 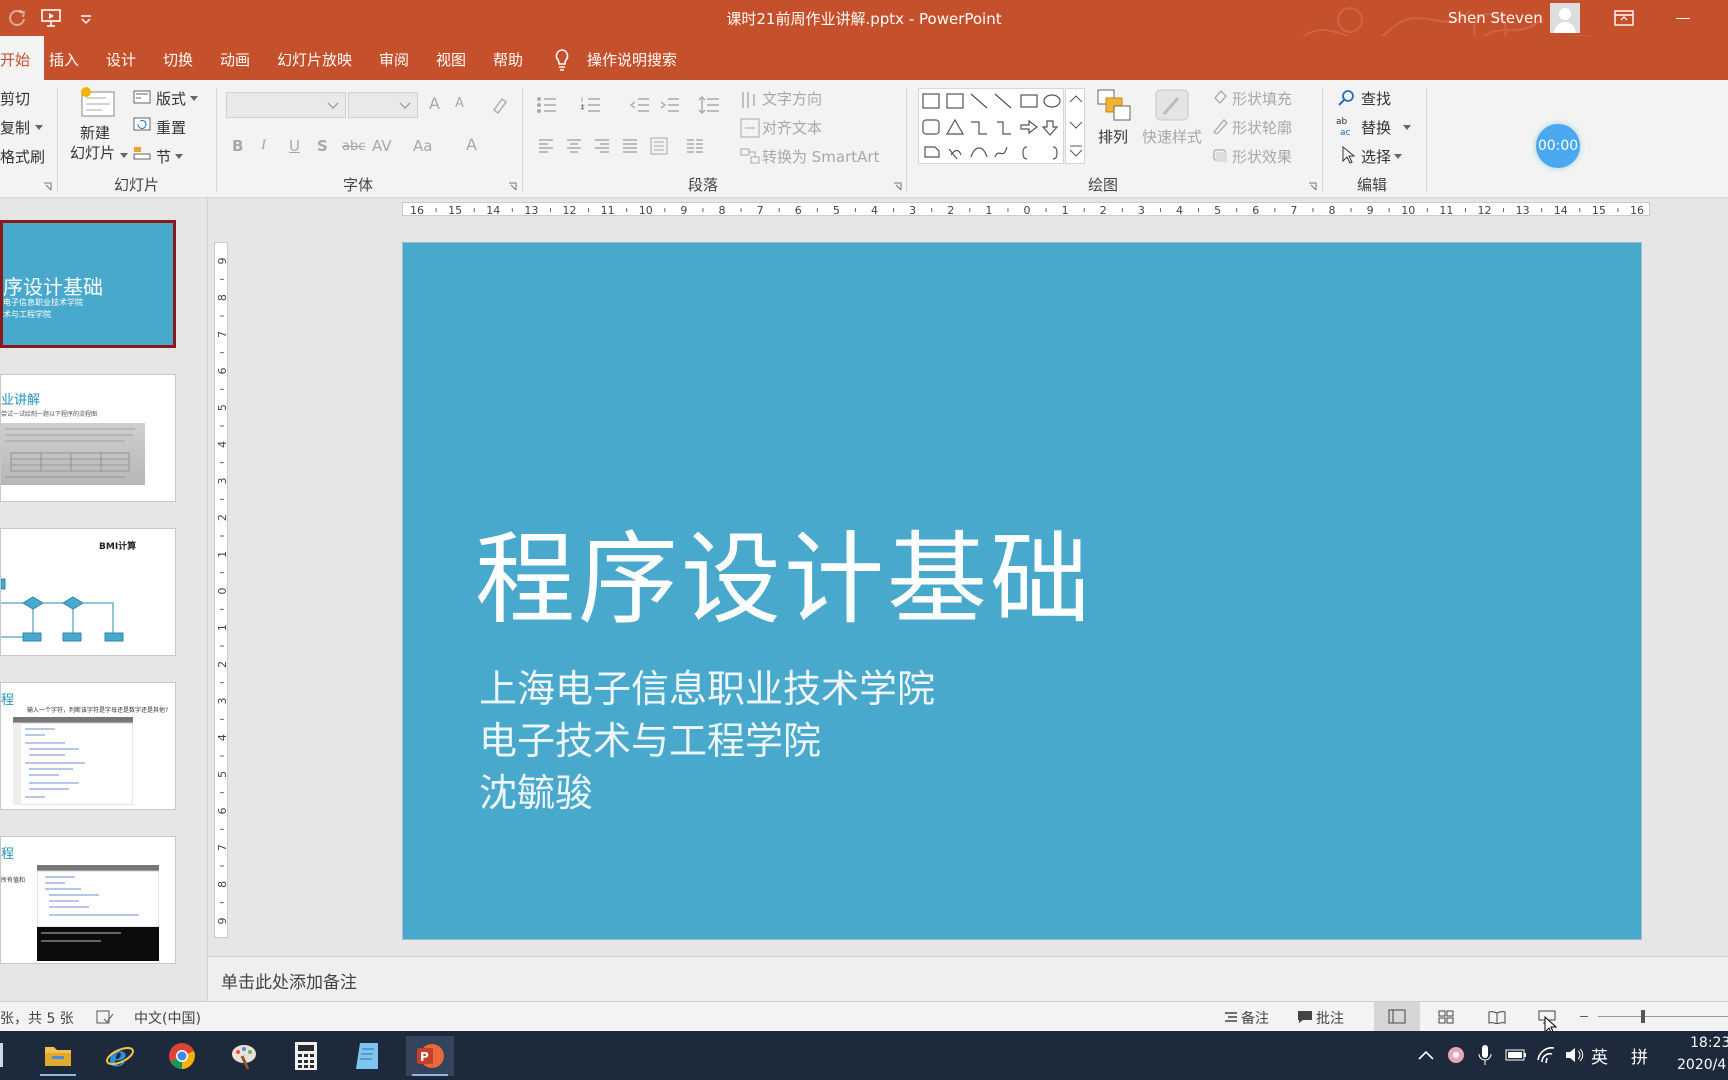 I want to click on tab-home: 开始, so click(x=22, y=58).